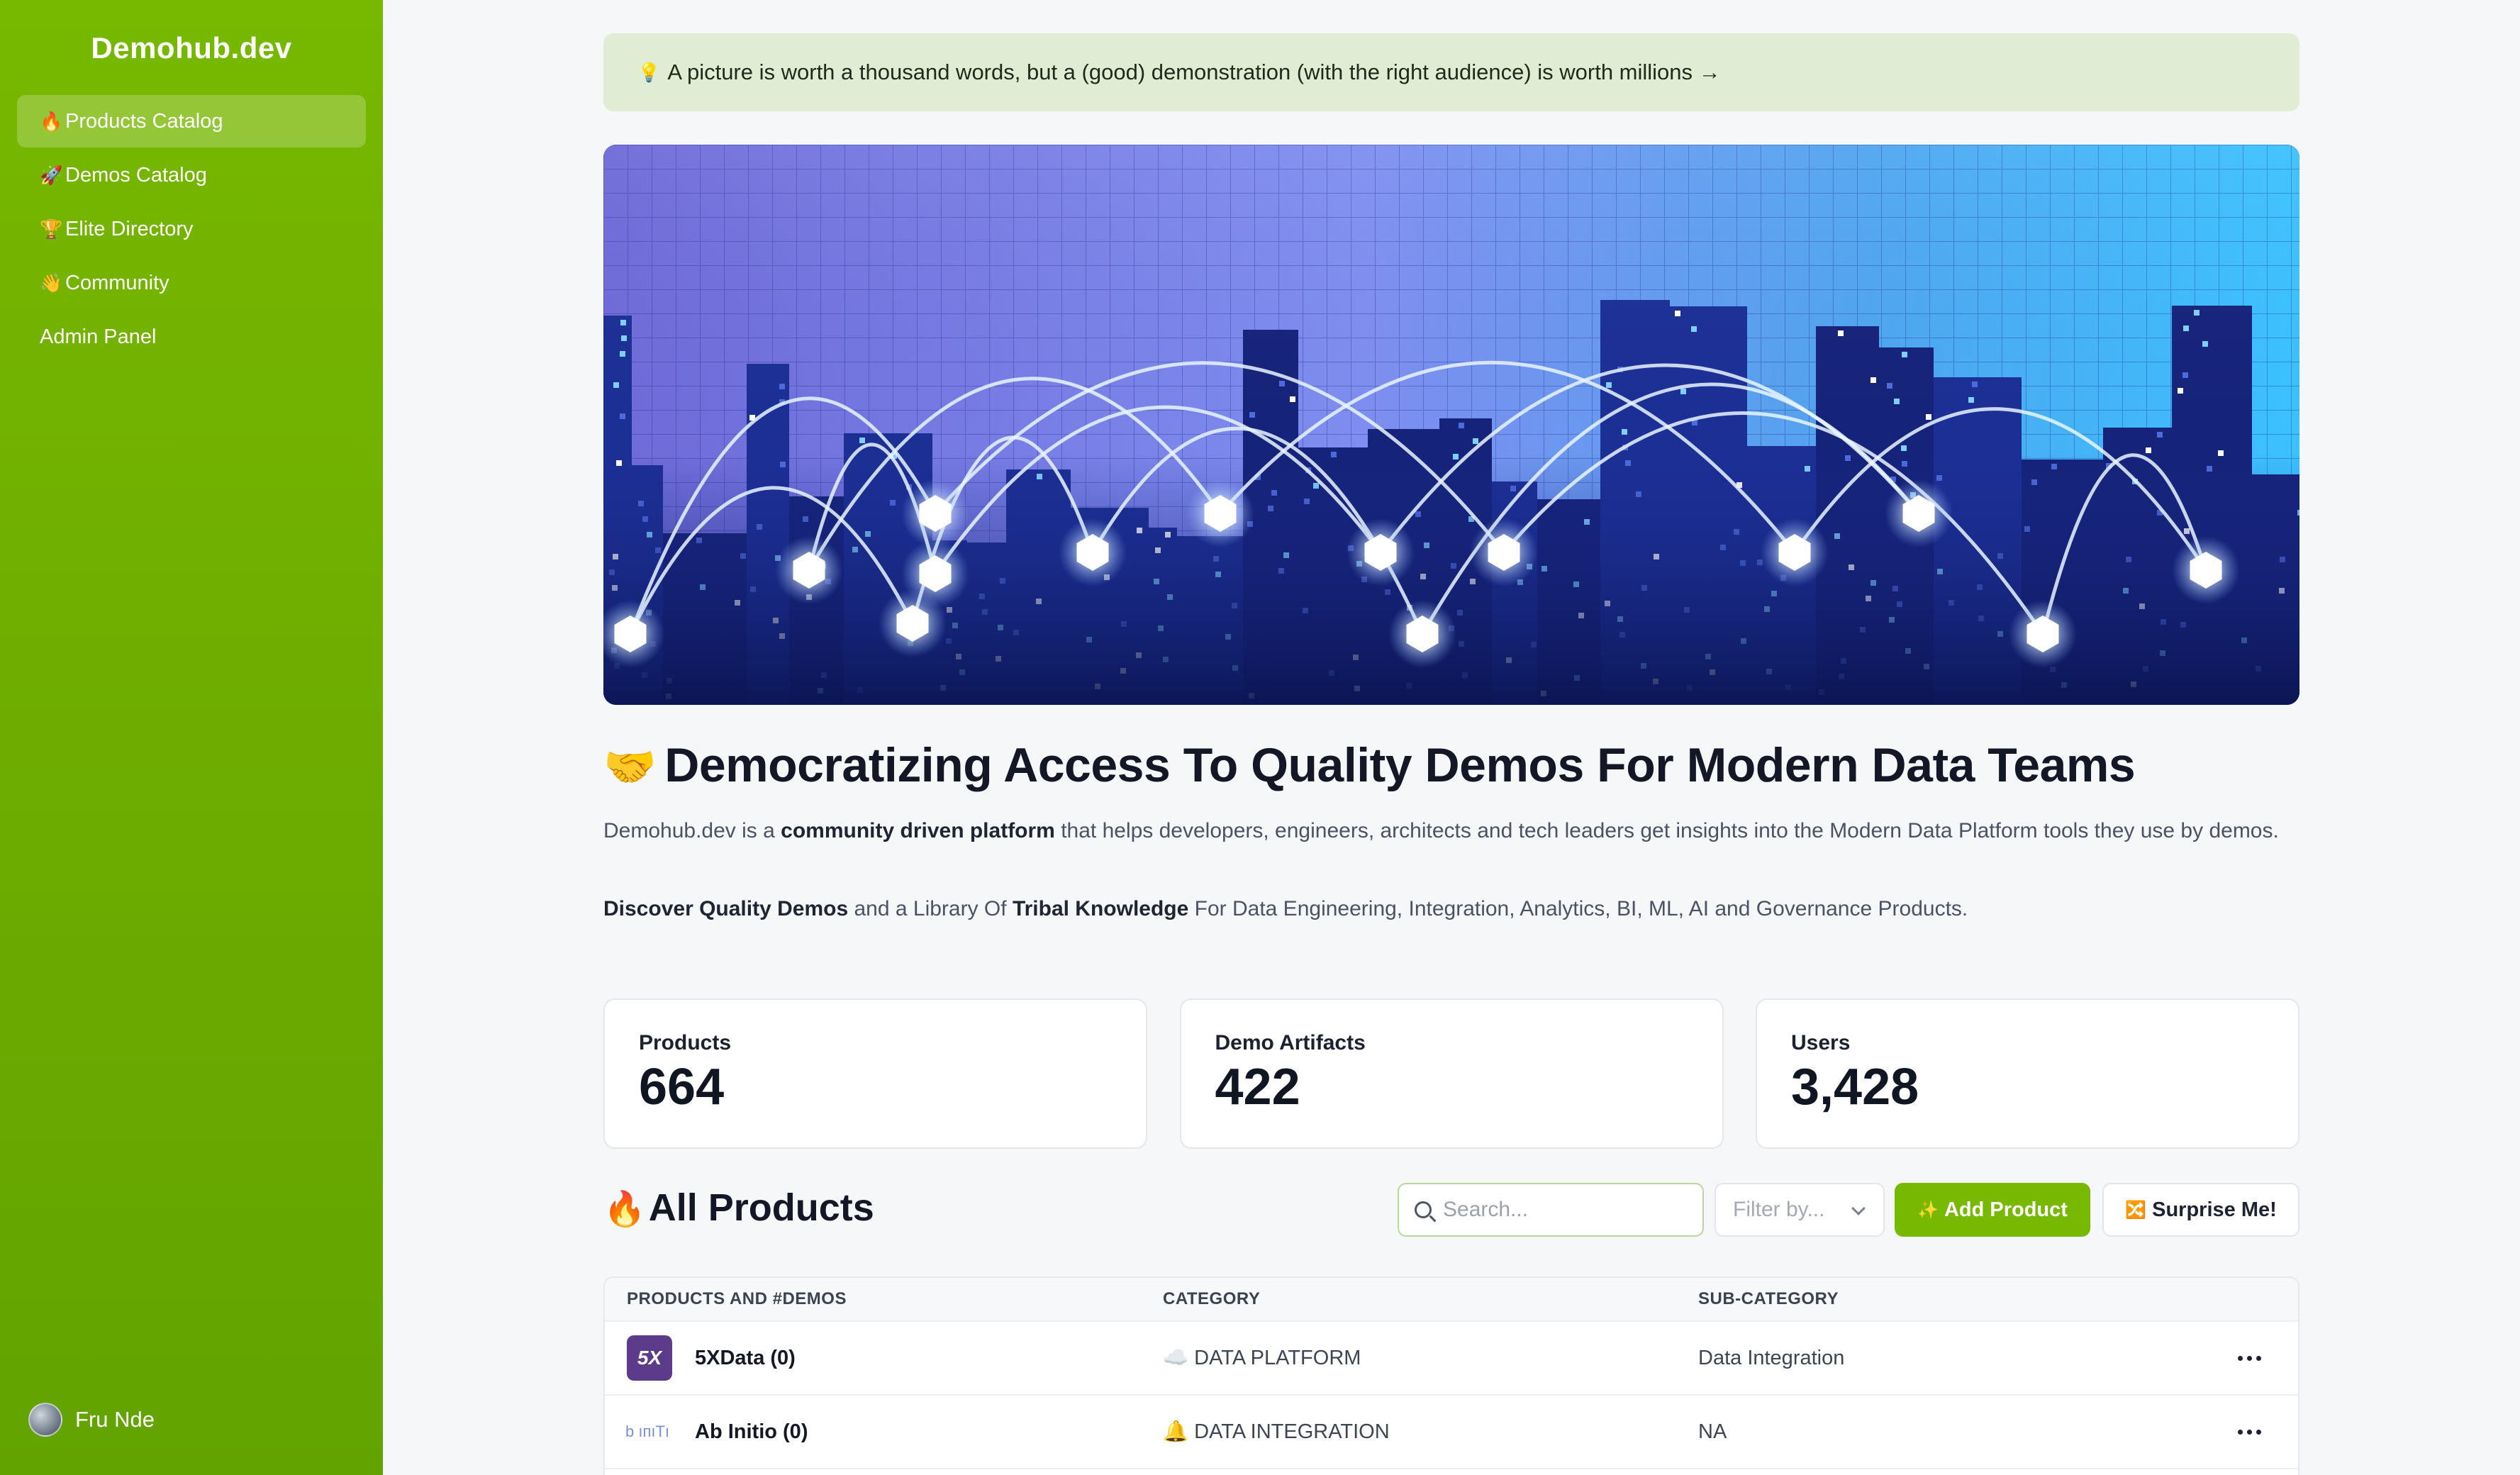  I want to click on stat-label: Demo Artifacts, so click(1290, 1042).